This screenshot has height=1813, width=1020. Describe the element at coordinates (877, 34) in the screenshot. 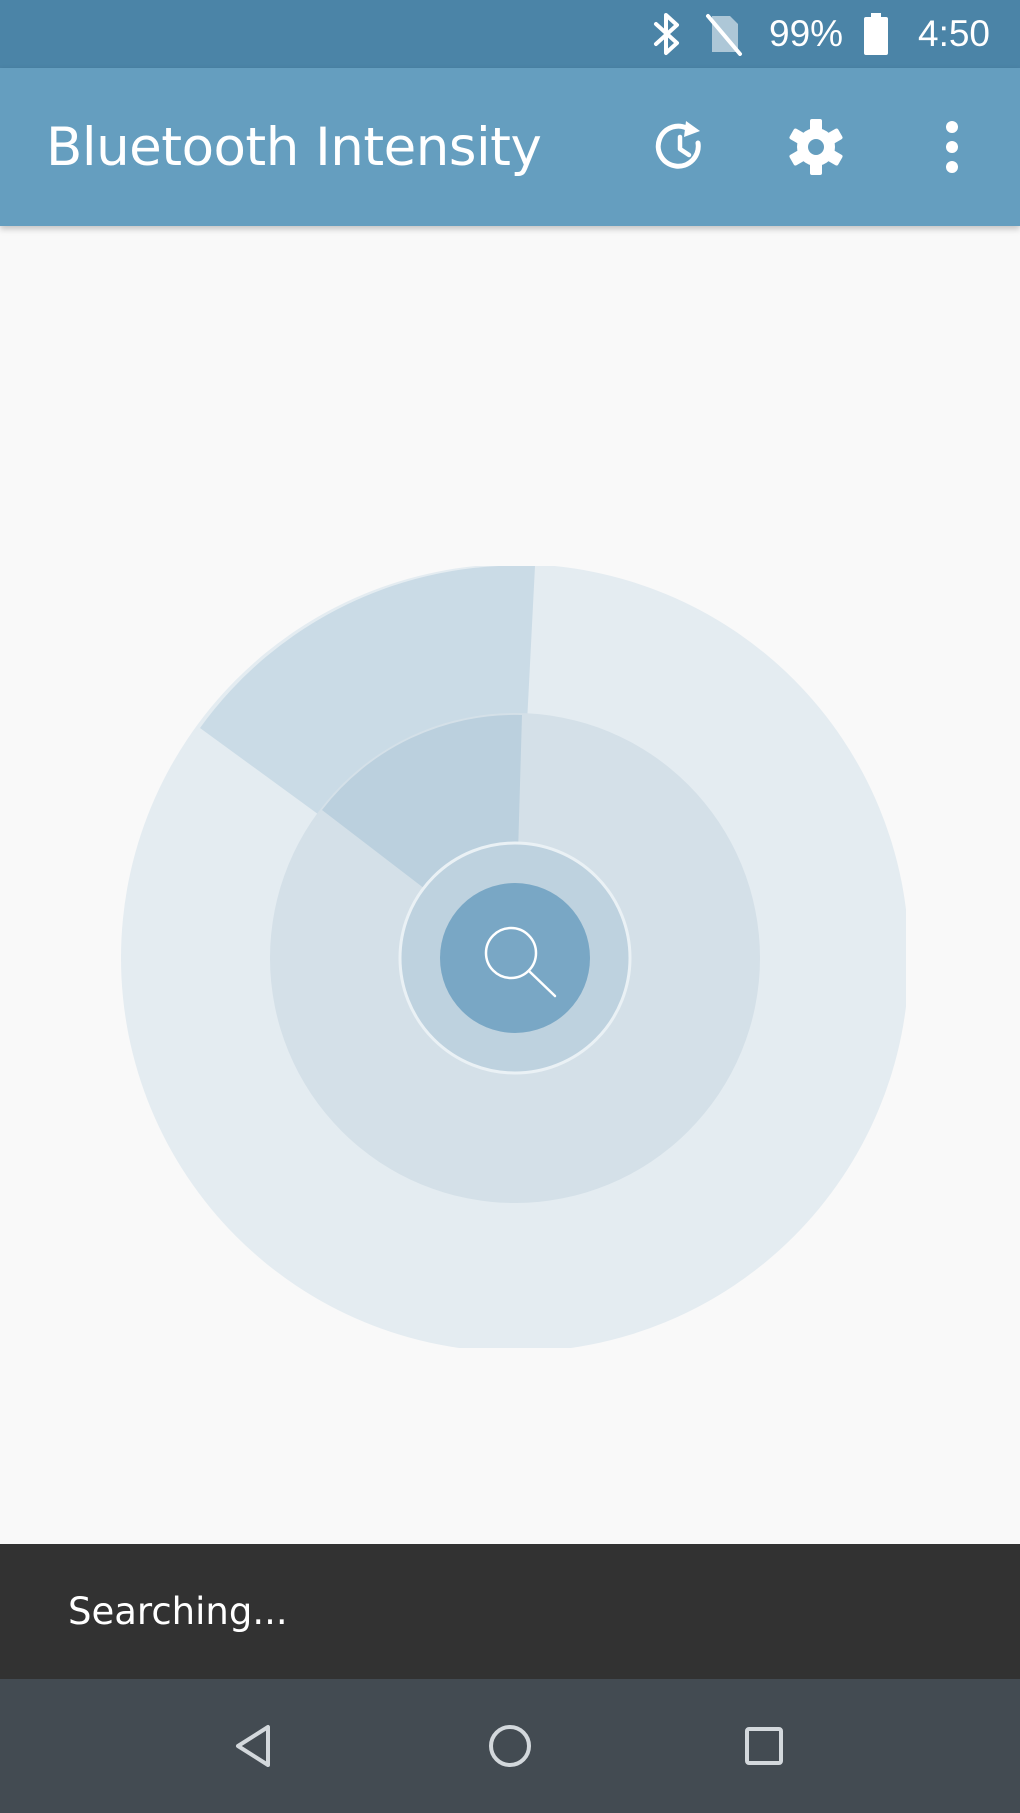

I see `battery-icon` at that location.